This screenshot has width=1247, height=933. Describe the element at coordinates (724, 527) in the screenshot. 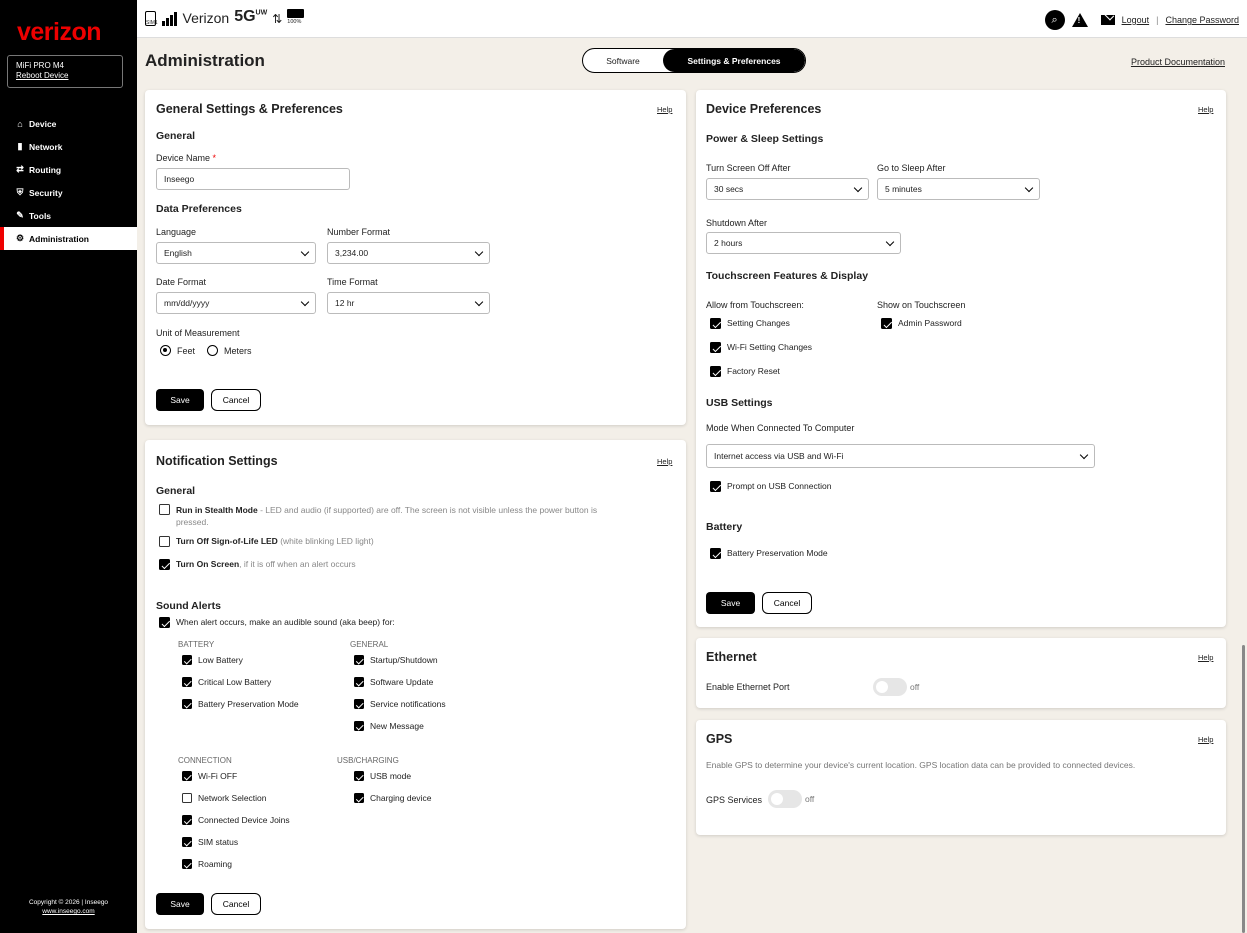

I see `section-heading: Battery` at that location.